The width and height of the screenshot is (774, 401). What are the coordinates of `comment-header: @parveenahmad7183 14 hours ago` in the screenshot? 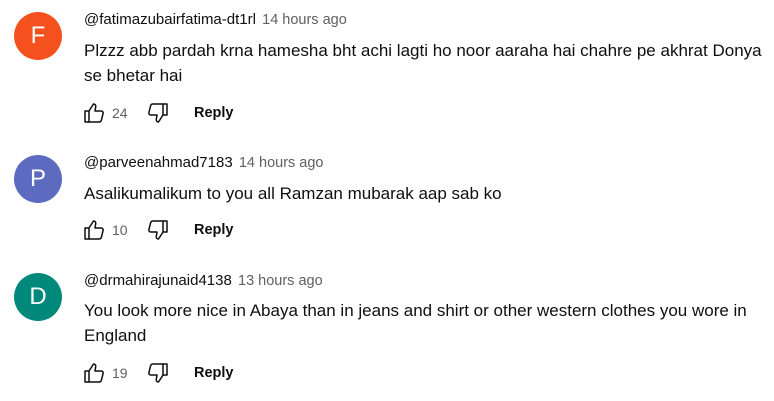 It's located at (204, 163).